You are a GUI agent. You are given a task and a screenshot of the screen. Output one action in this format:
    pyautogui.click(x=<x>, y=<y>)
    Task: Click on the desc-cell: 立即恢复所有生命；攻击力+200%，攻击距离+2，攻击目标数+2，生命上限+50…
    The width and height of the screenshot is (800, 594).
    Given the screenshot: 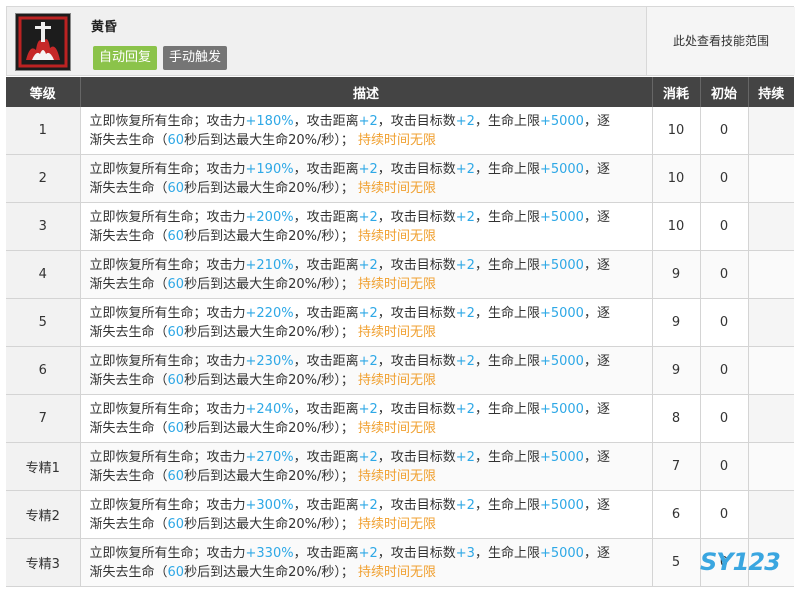 What is the action you would take?
    pyautogui.click(x=366, y=226)
    